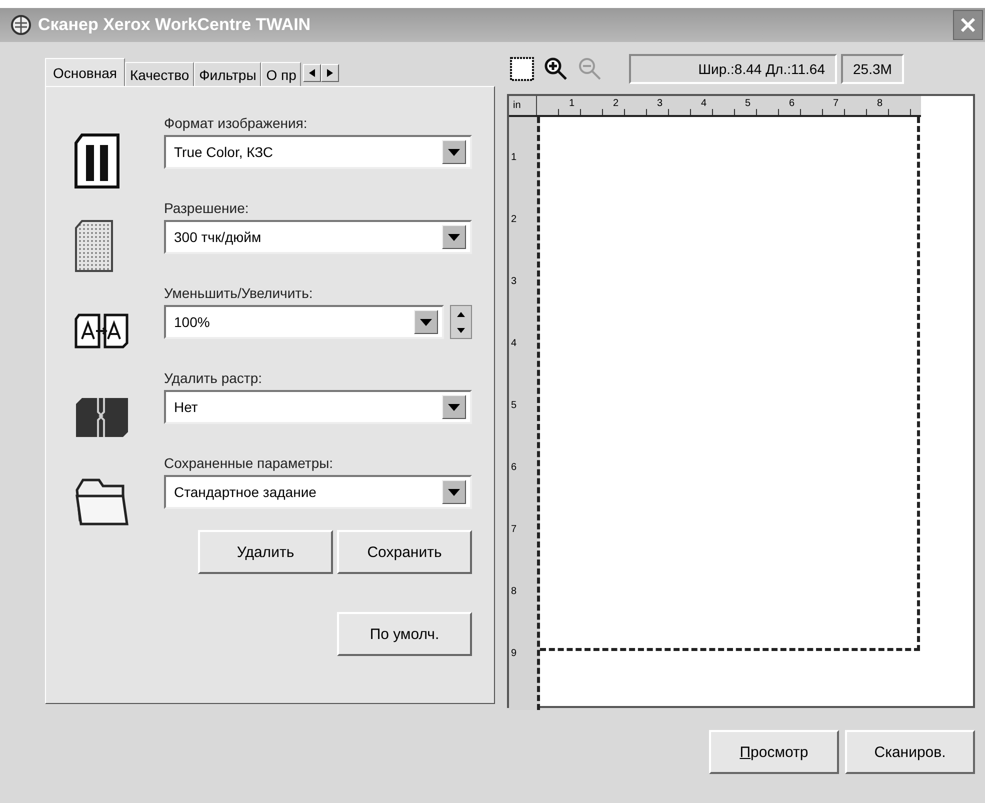  What do you see at coordinates (207, 208) in the screenshot?
I see `field-label: Разрешение:` at bounding box center [207, 208].